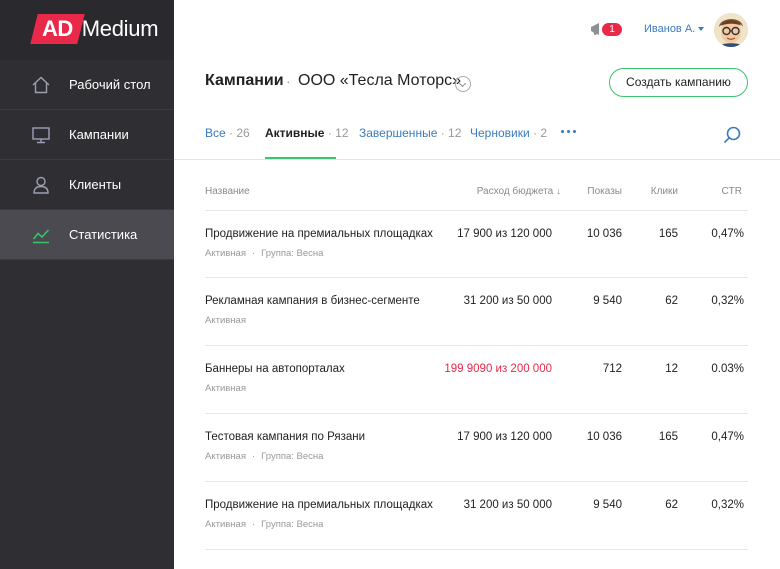  I want to click on user-icon, so click(41, 185).